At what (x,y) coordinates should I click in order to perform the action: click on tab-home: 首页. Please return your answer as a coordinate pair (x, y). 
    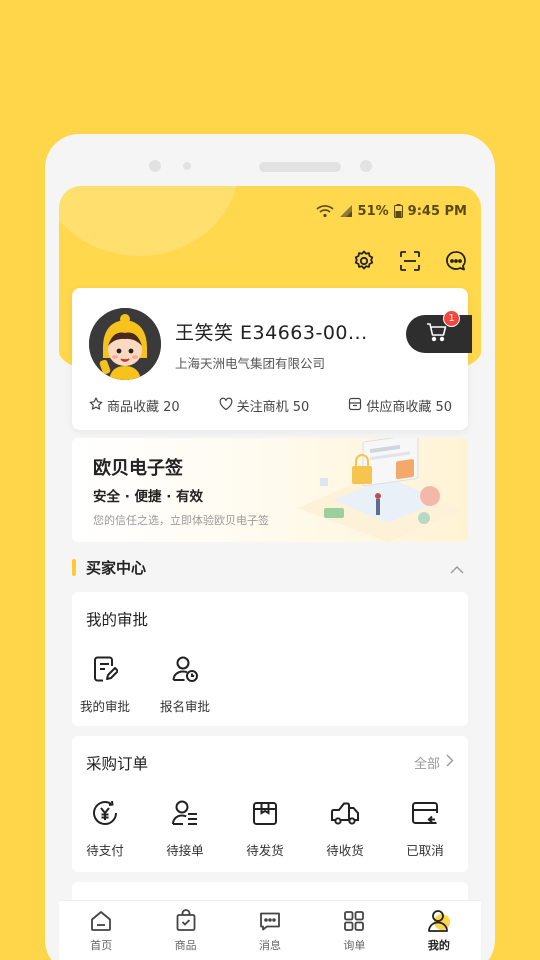
    Looking at the image, I should click on (101, 930).